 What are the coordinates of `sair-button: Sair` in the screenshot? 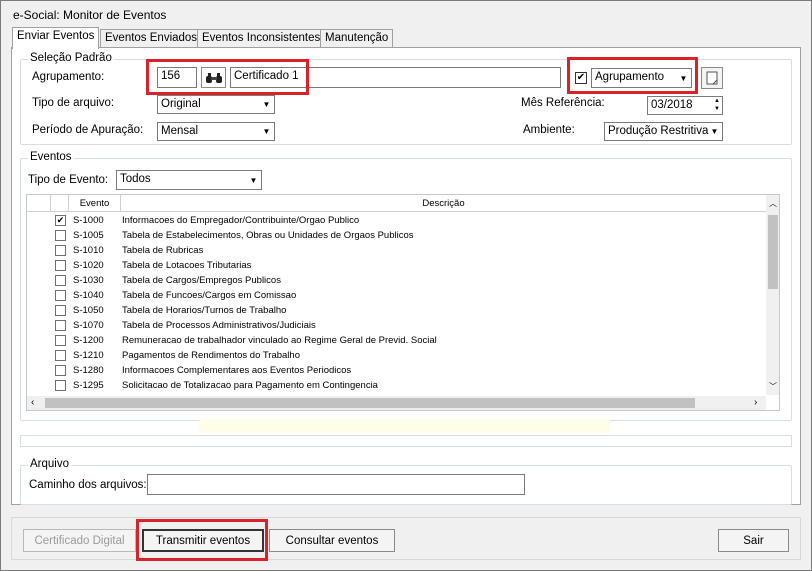 It's located at (753, 540).